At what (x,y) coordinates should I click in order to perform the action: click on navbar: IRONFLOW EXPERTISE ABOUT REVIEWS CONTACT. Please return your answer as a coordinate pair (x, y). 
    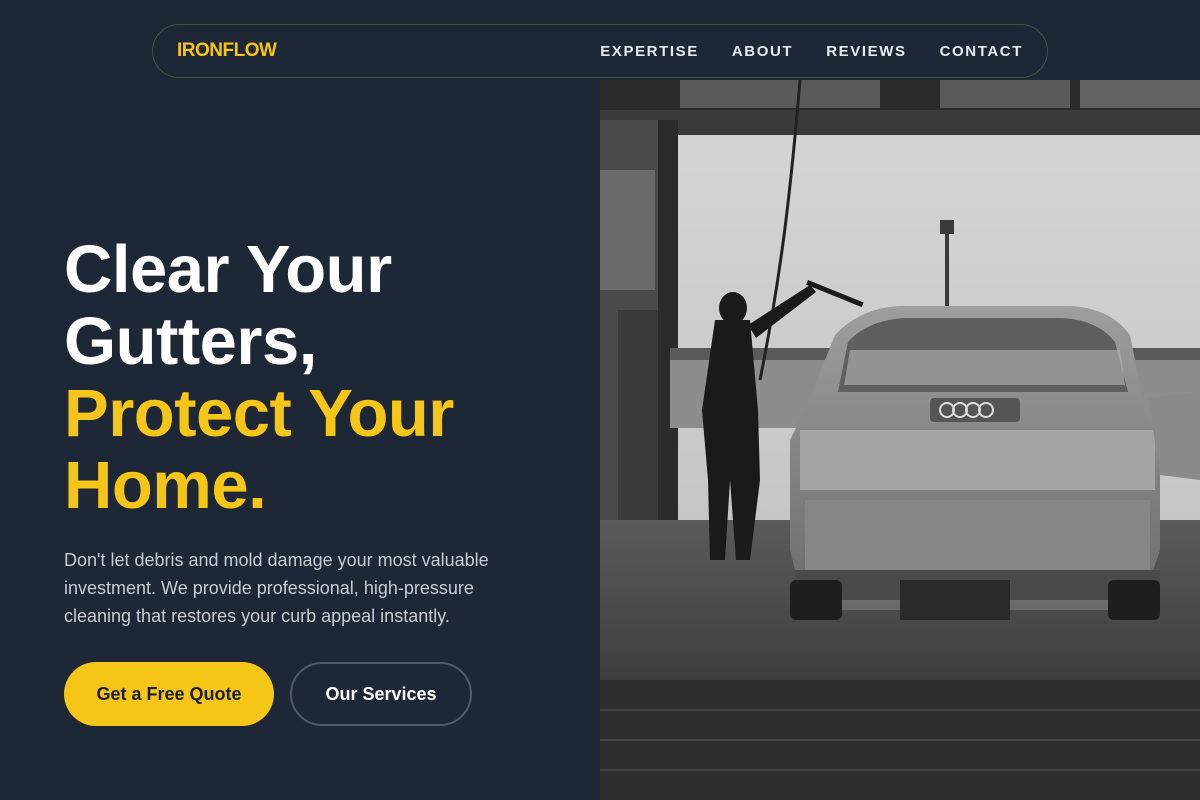
    Looking at the image, I should click on (600, 51).